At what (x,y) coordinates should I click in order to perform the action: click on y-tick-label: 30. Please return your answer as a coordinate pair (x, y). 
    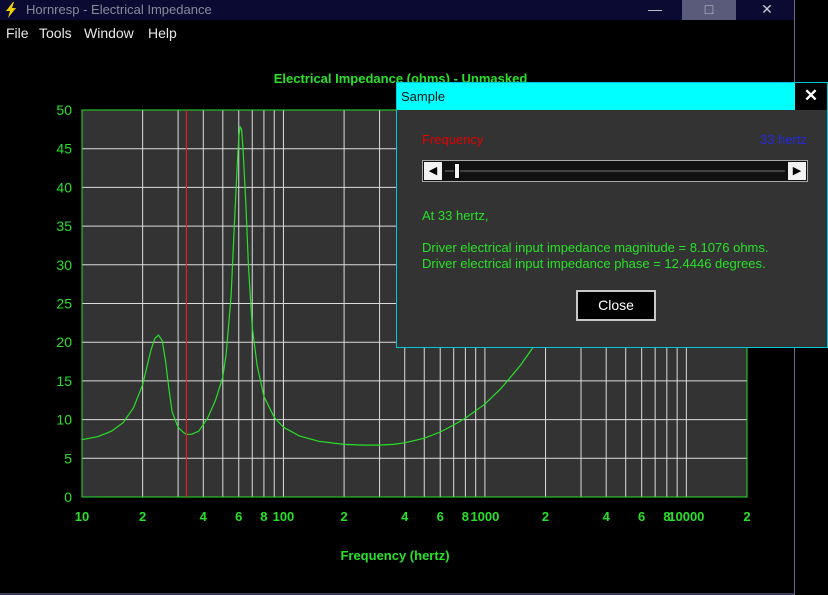
    Looking at the image, I should click on (64, 265).